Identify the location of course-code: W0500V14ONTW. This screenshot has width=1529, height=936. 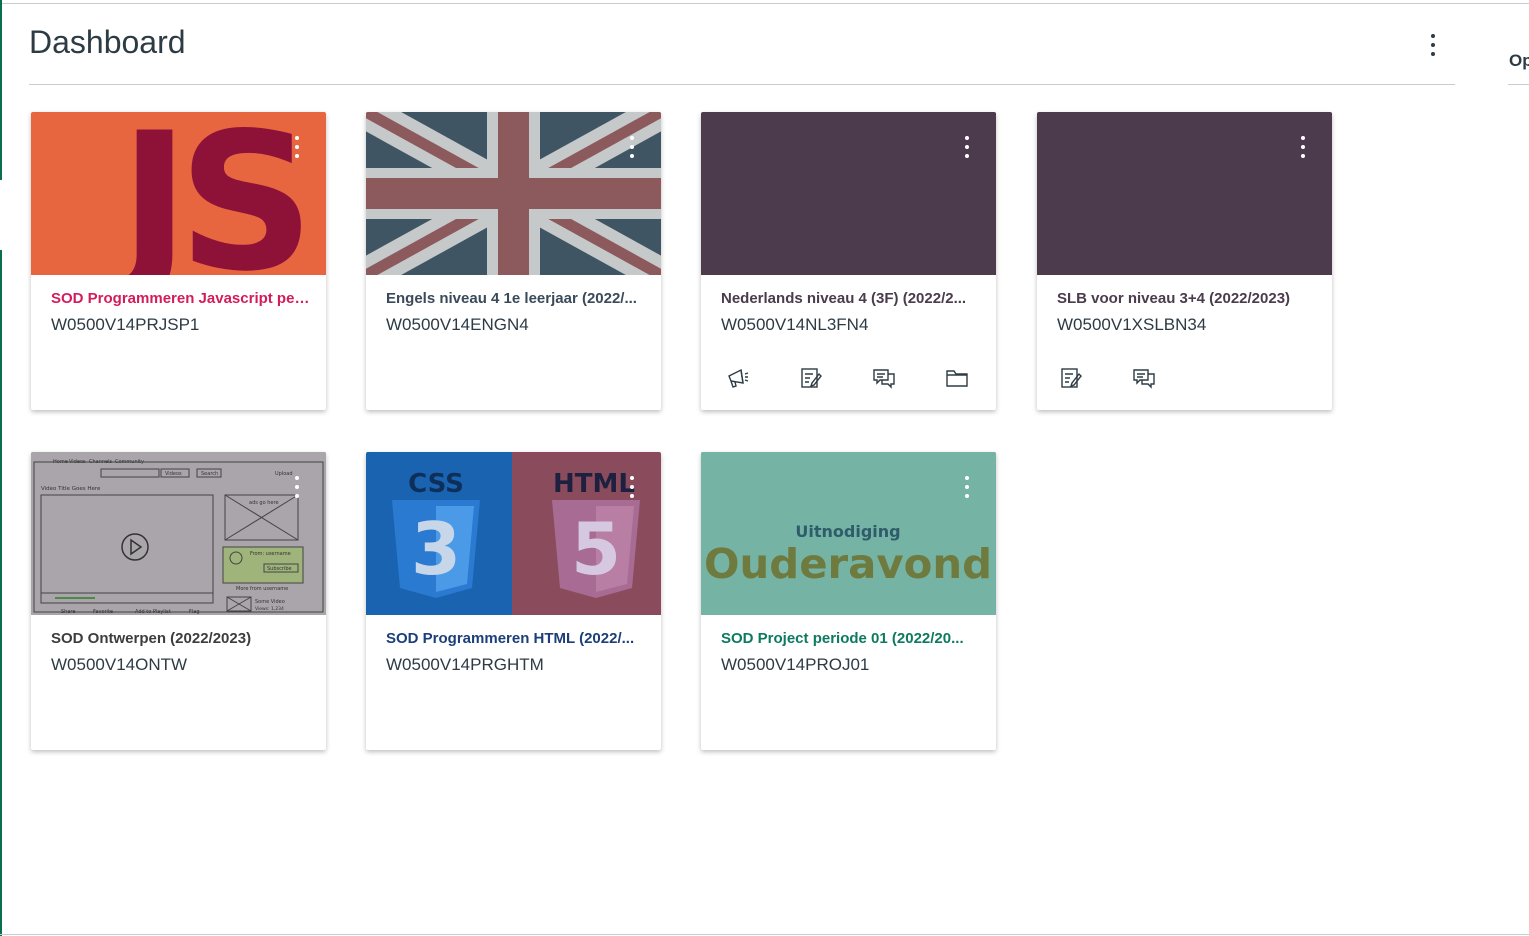
(119, 664).